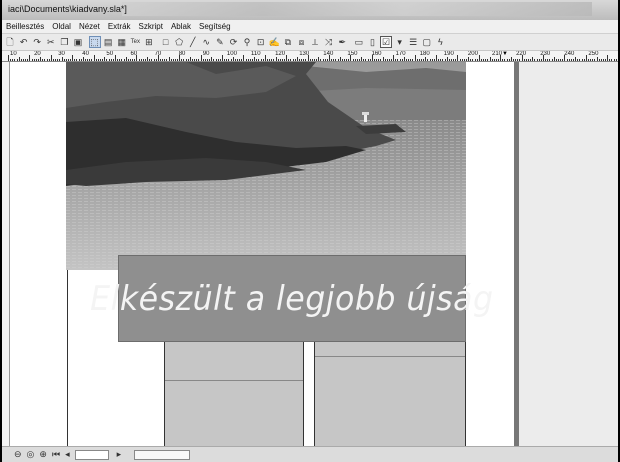  I want to click on menu-item-segítség: Segítség, so click(215, 26).